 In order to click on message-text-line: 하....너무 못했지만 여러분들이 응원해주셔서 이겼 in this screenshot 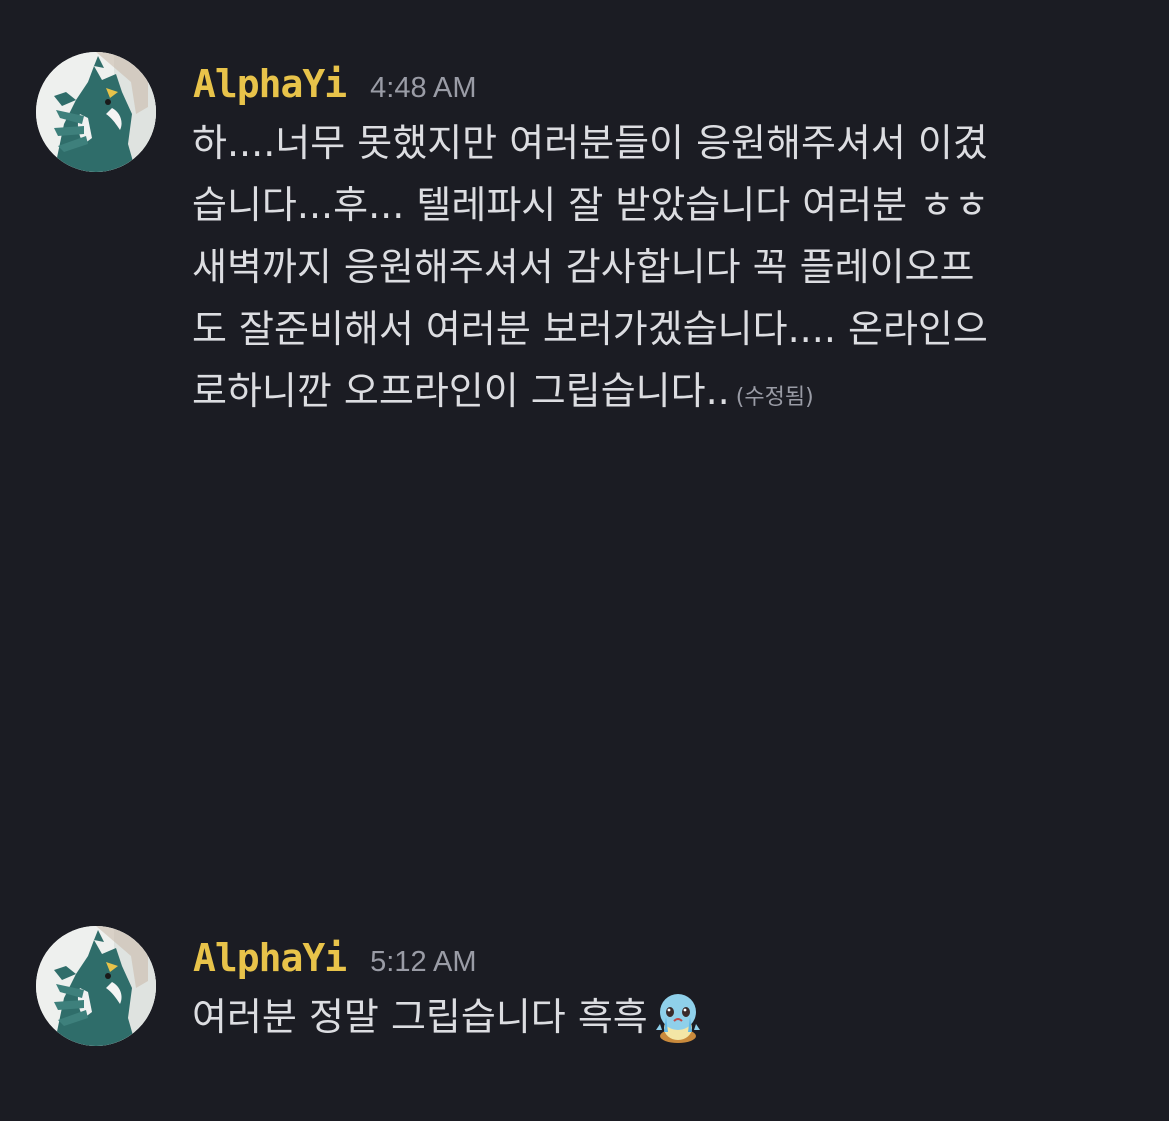, I will do `click(590, 143)`.